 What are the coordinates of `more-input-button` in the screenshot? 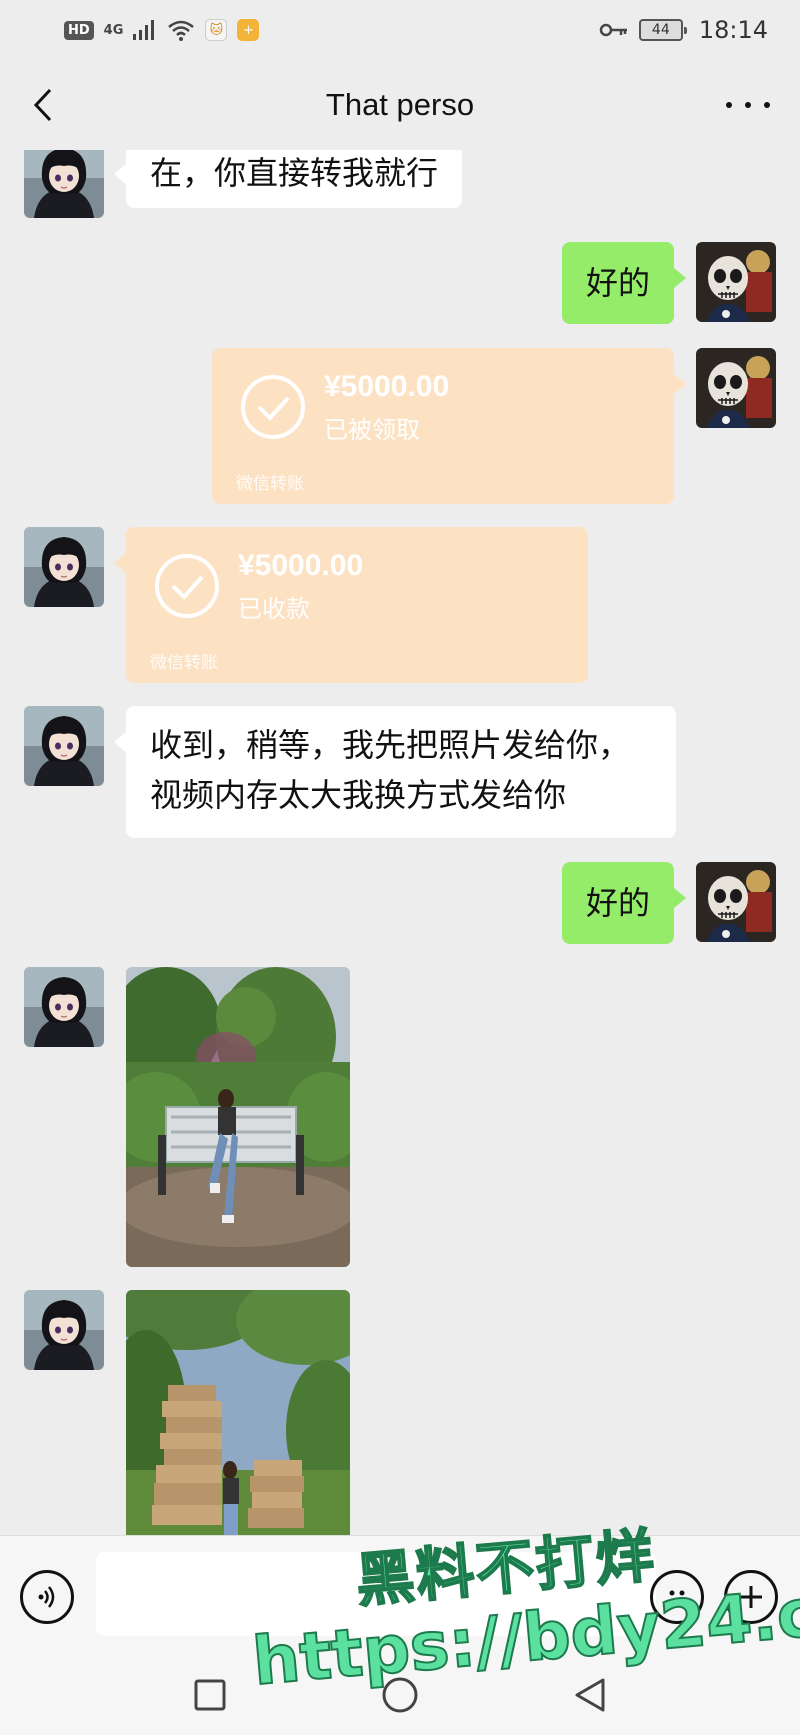 It's located at (751, 1597).